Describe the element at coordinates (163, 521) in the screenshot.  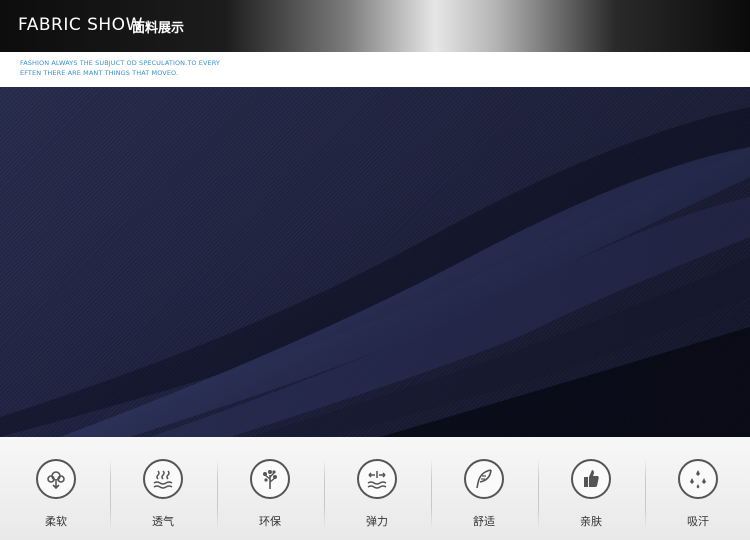
I see `feature-label: 透气` at that location.